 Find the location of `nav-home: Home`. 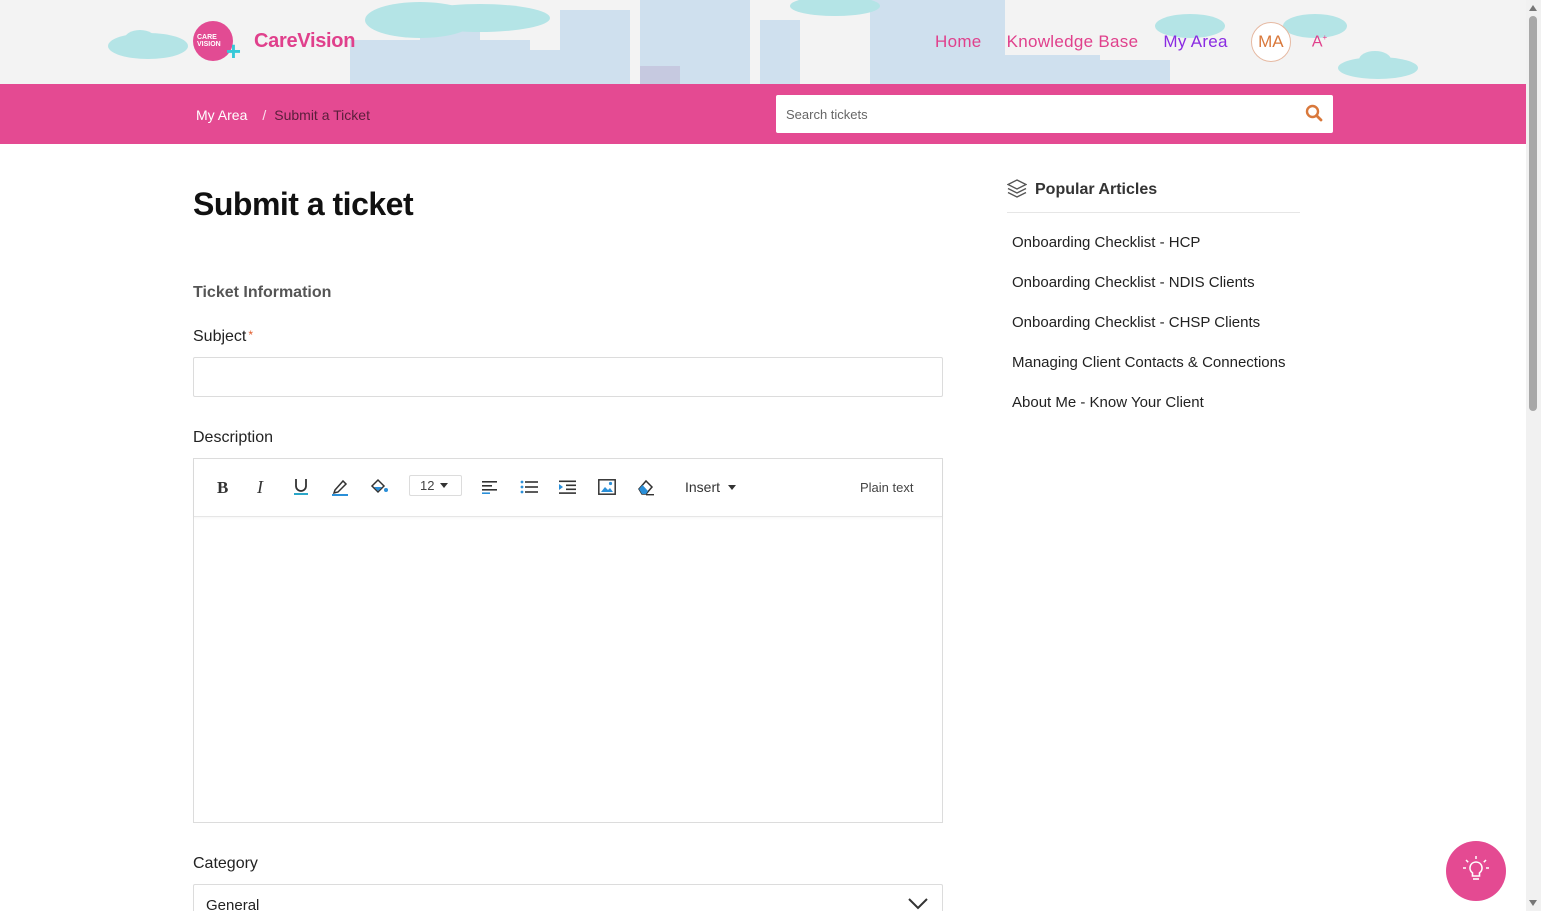

nav-home: Home is located at coordinates (958, 42).